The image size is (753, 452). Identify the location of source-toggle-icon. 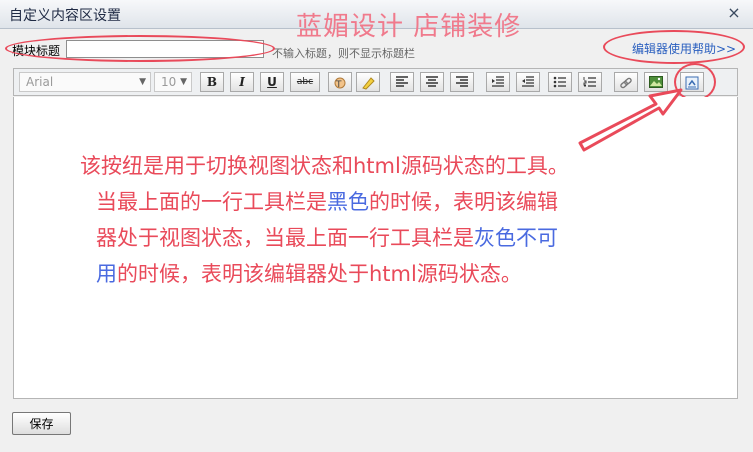
(692, 83).